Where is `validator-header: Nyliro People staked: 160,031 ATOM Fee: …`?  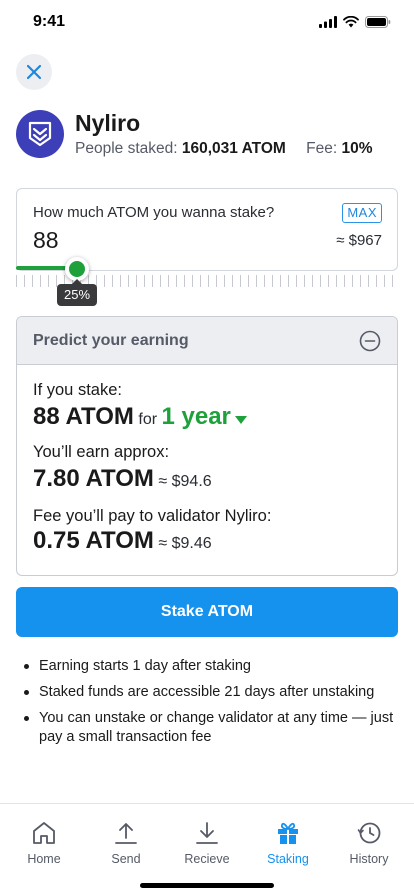 validator-header: Nyliro People staked: 160,031 ATOM Fee: … is located at coordinates (207, 134).